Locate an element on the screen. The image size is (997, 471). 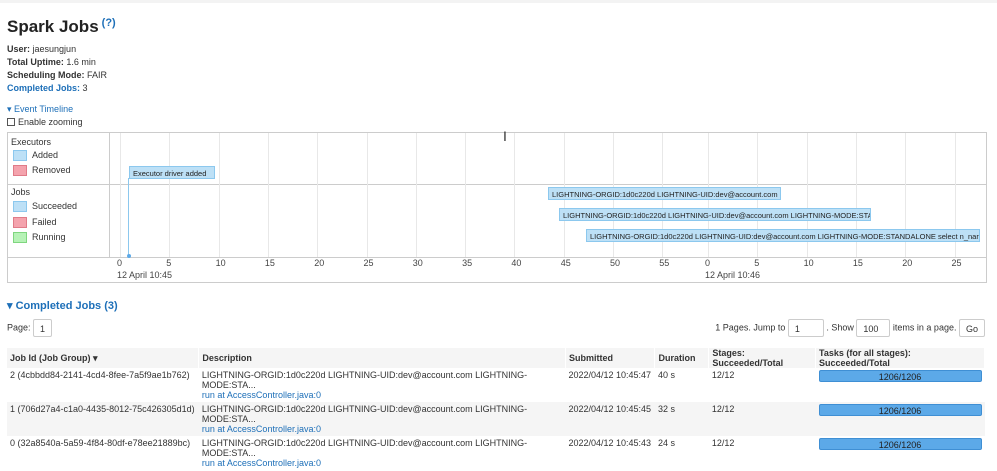
header-submitted: Submitted is located at coordinates (610, 358).